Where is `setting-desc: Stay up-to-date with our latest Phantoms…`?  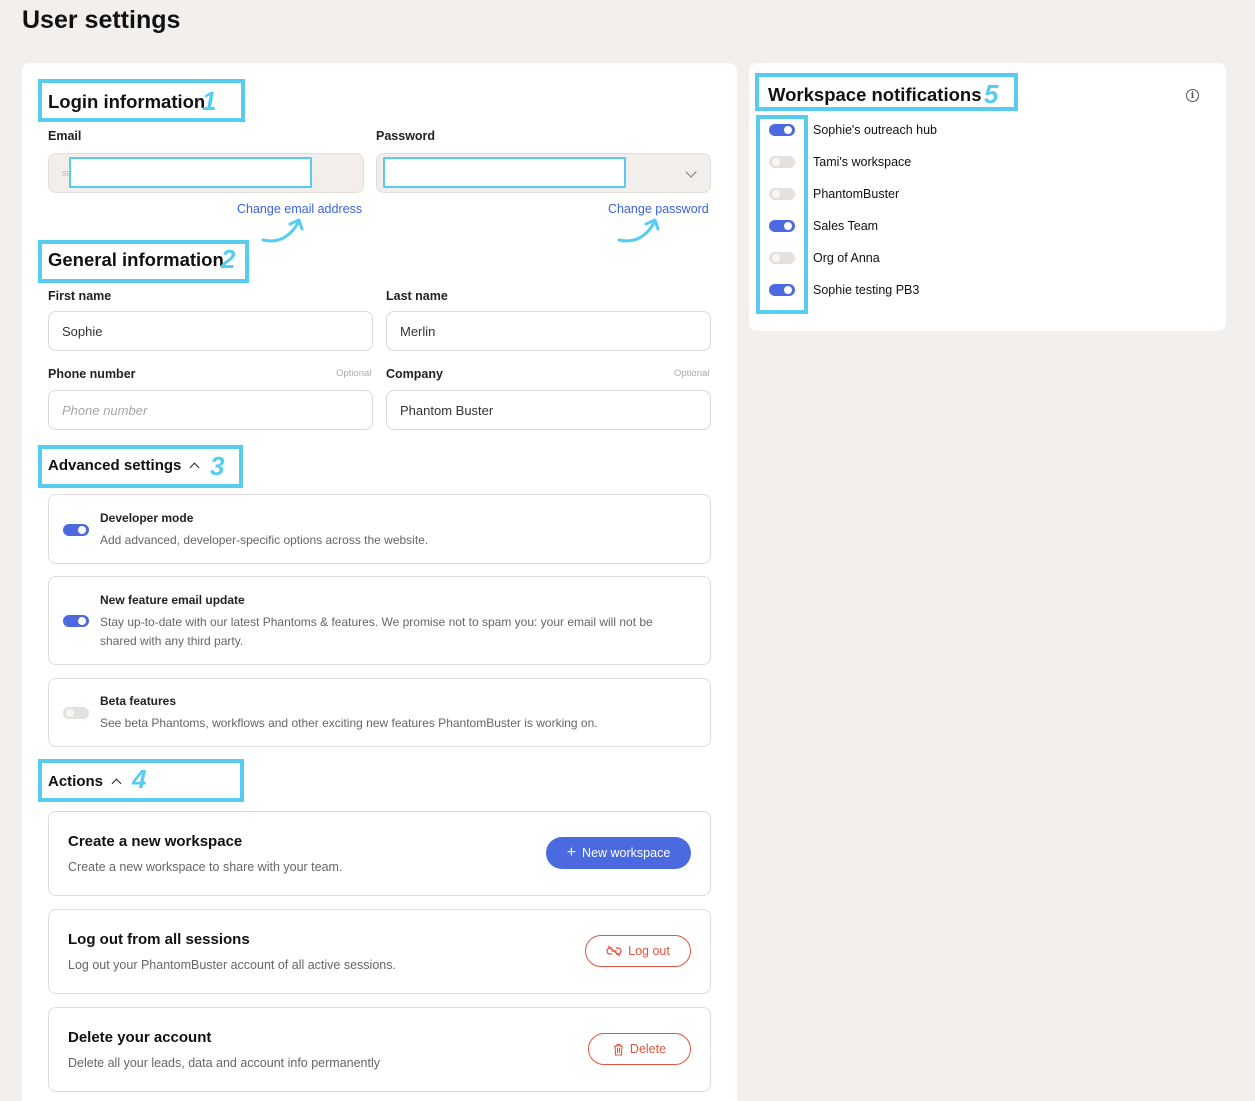
setting-desc: Stay up-to-date with our latest Phantoms… is located at coordinates (376, 631).